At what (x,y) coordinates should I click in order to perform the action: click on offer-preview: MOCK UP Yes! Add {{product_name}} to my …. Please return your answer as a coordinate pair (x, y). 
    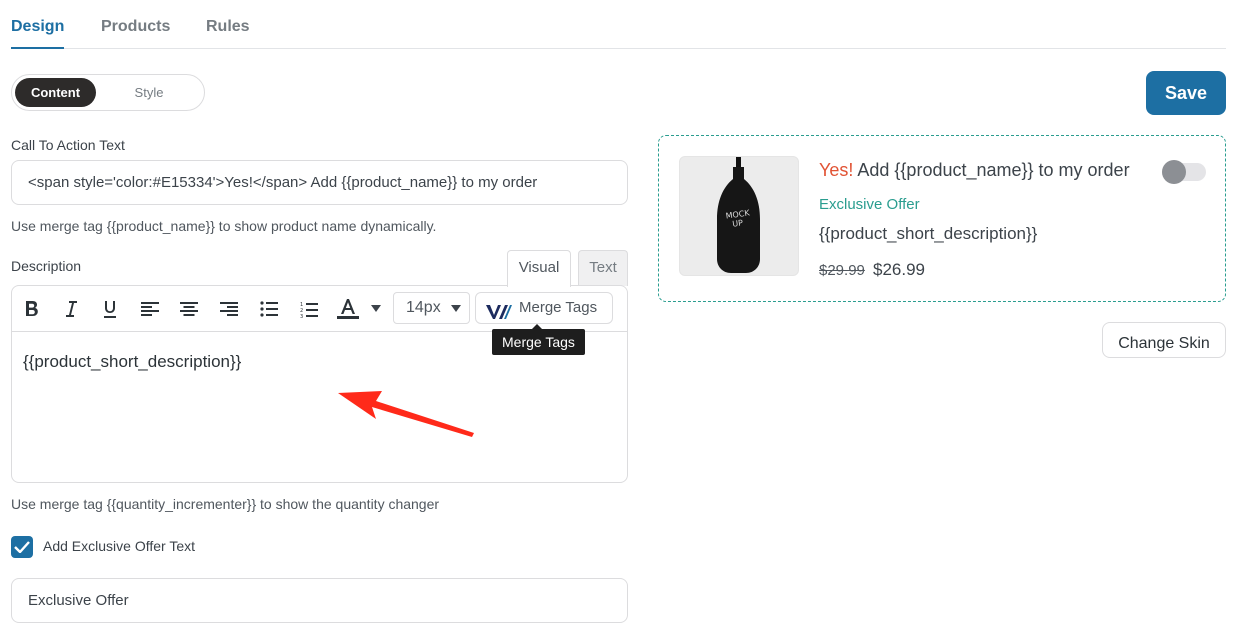
    Looking at the image, I should click on (942, 218).